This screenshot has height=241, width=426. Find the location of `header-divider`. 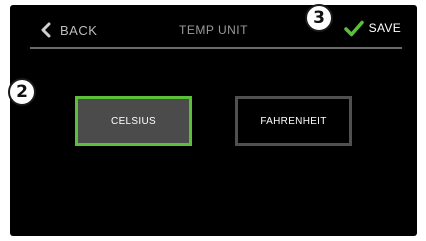

header-divider is located at coordinates (216, 48).